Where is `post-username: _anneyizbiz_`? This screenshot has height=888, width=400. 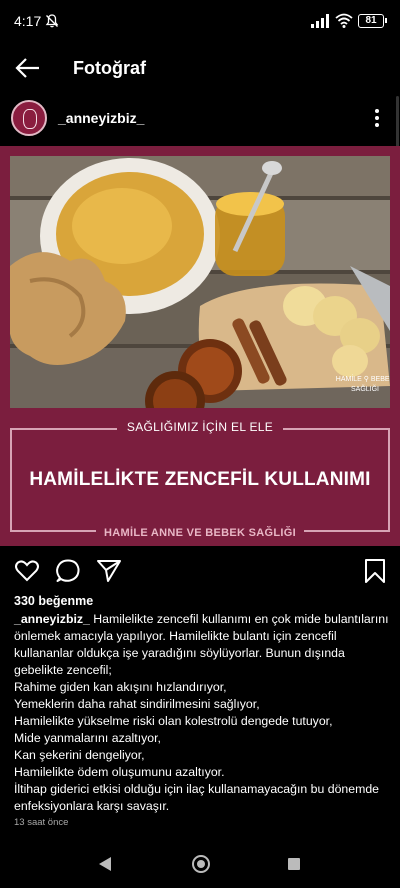
post-username: _anneyizbiz_ is located at coordinates (101, 118).